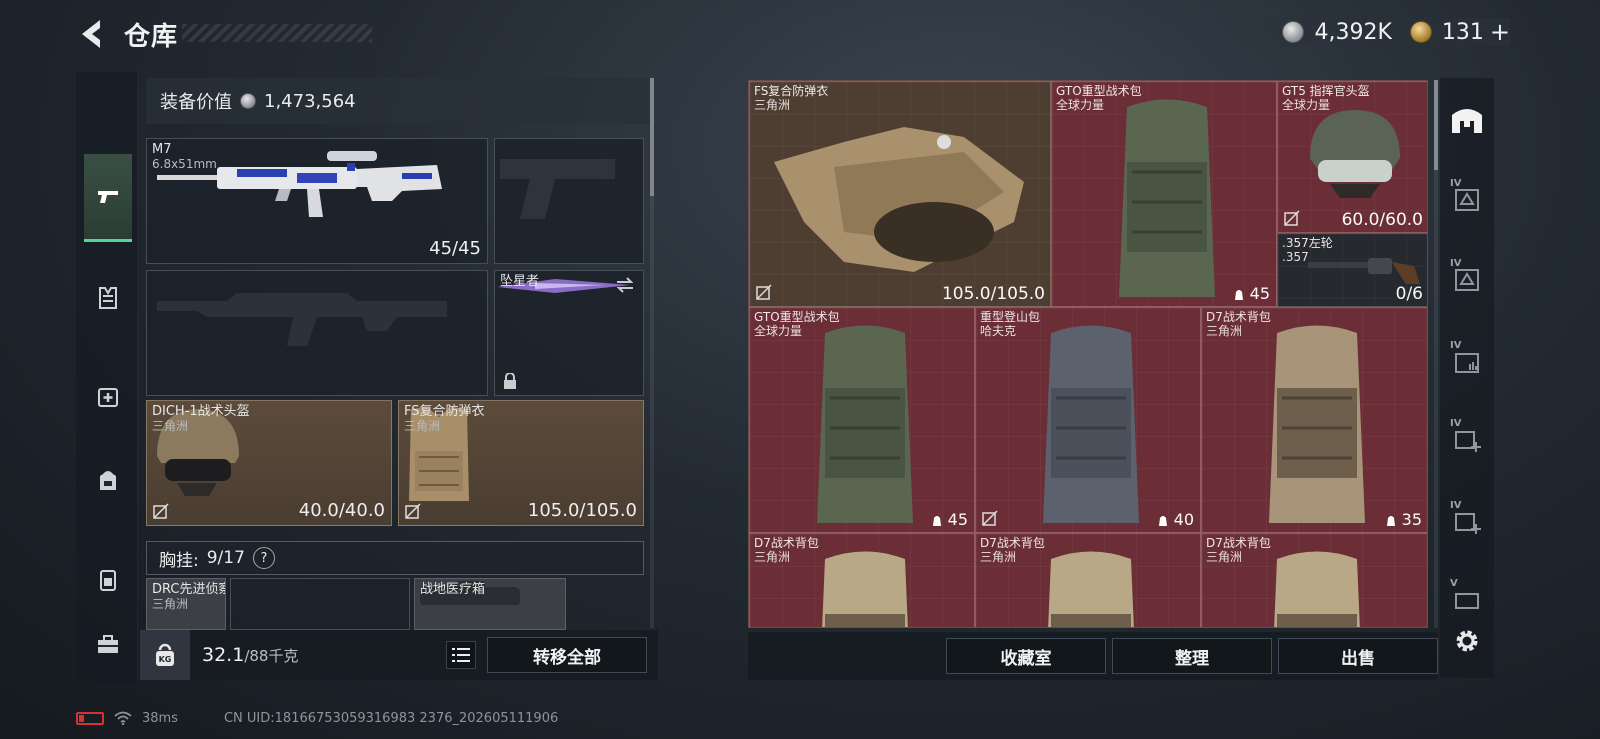  What do you see at coordinates (1355, 154) in the screenshot?
I see `helmet-image` at bounding box center [1355, 154].